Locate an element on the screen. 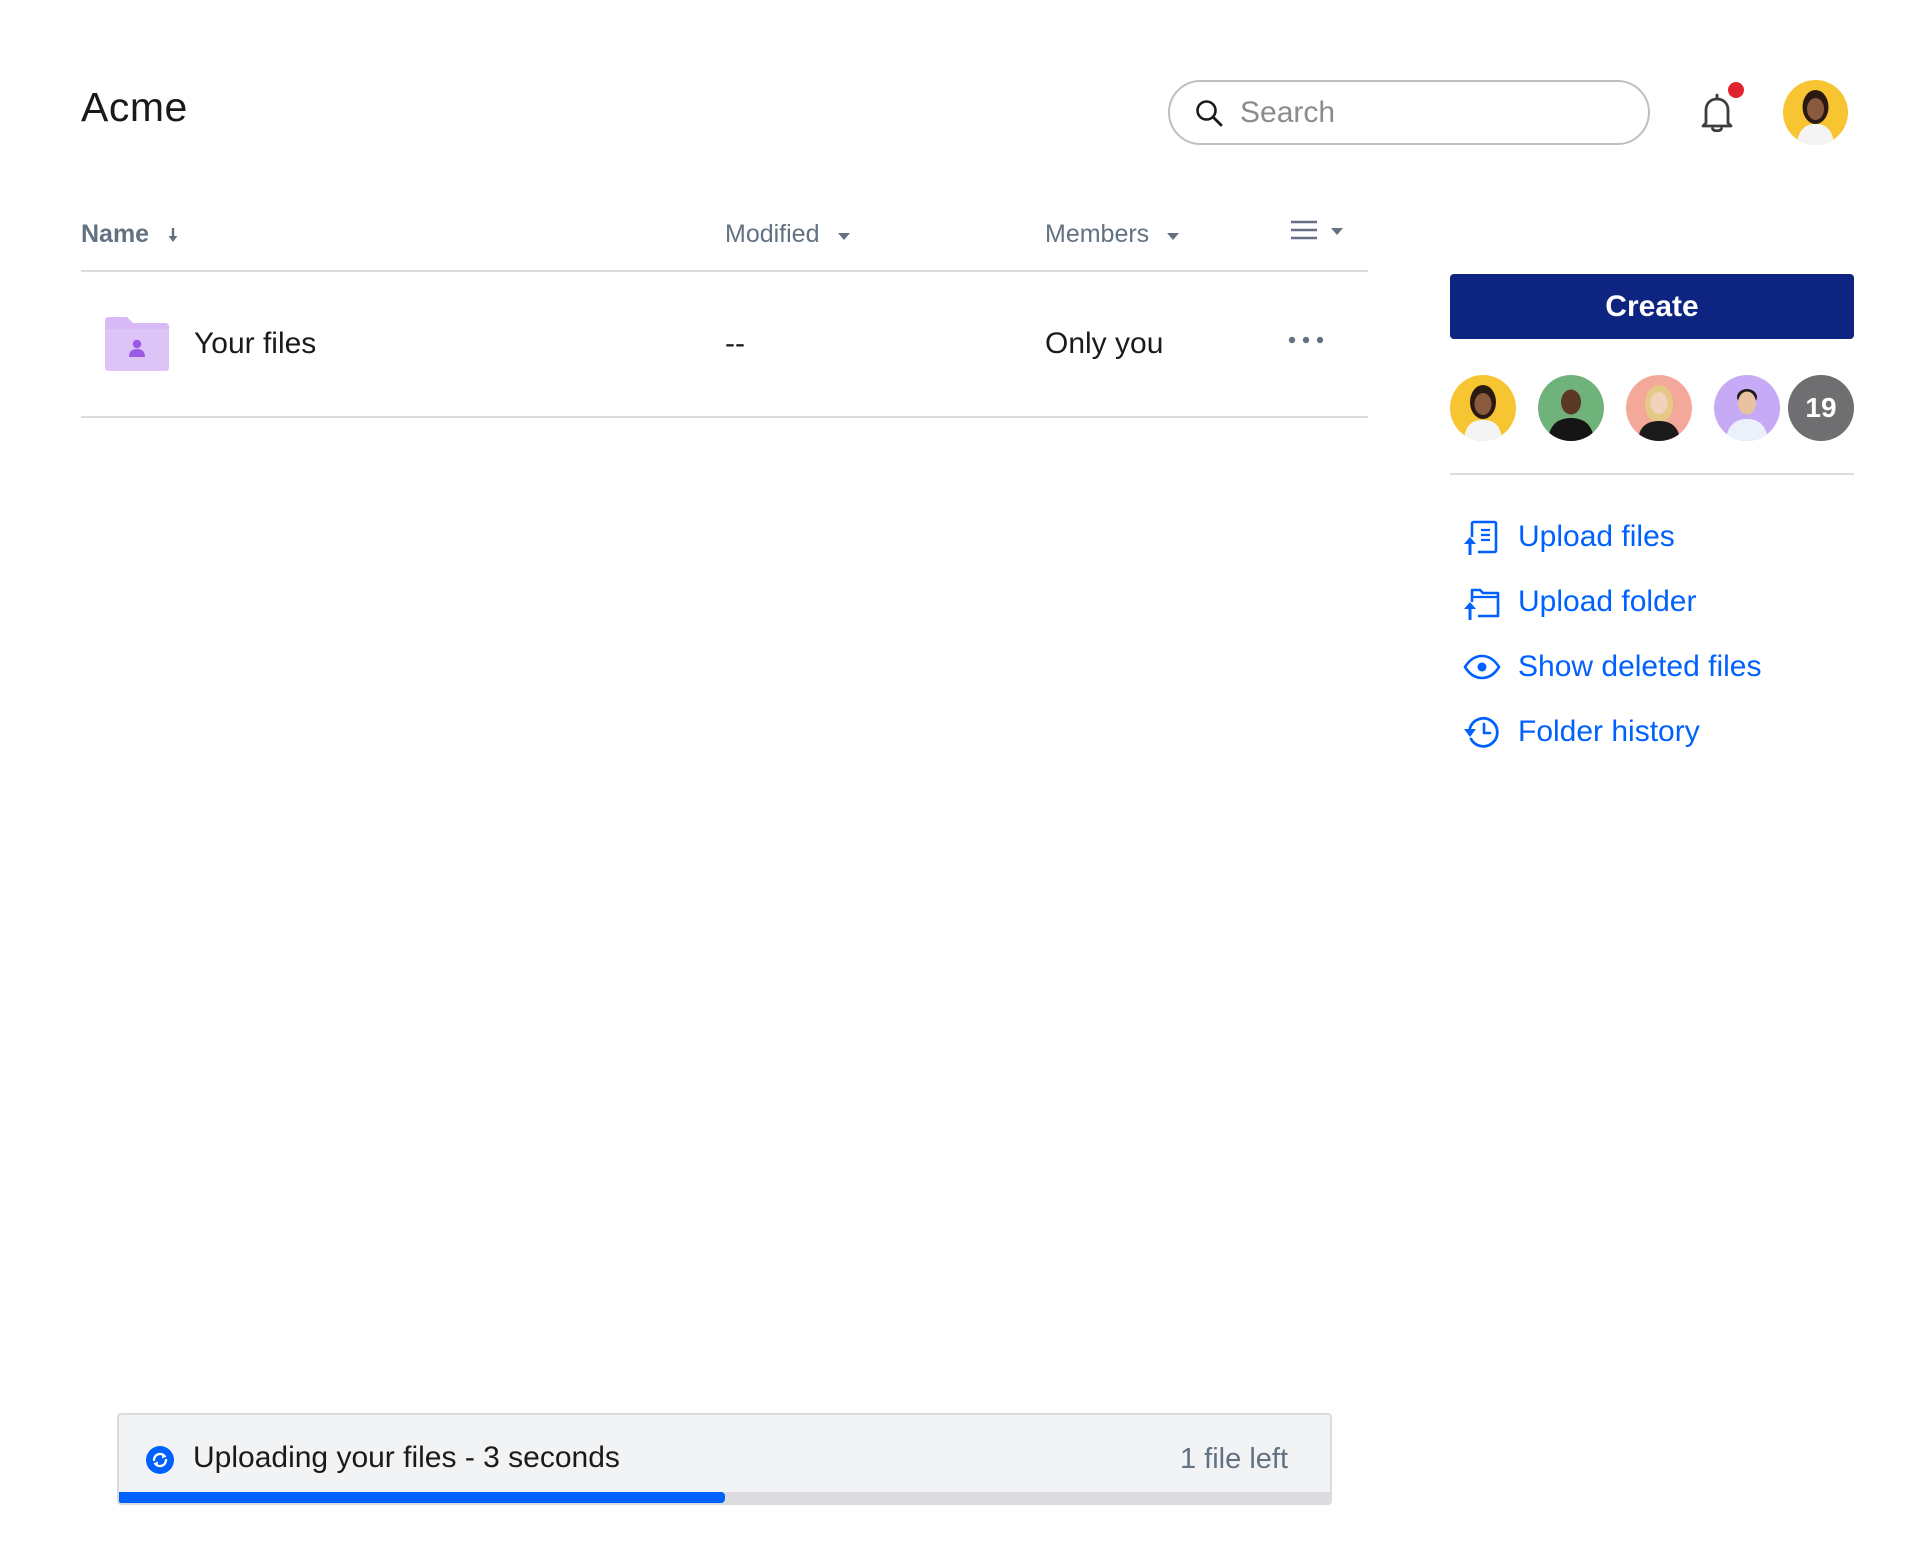  upload-progress-fill is located at coordinates (422, 1497).